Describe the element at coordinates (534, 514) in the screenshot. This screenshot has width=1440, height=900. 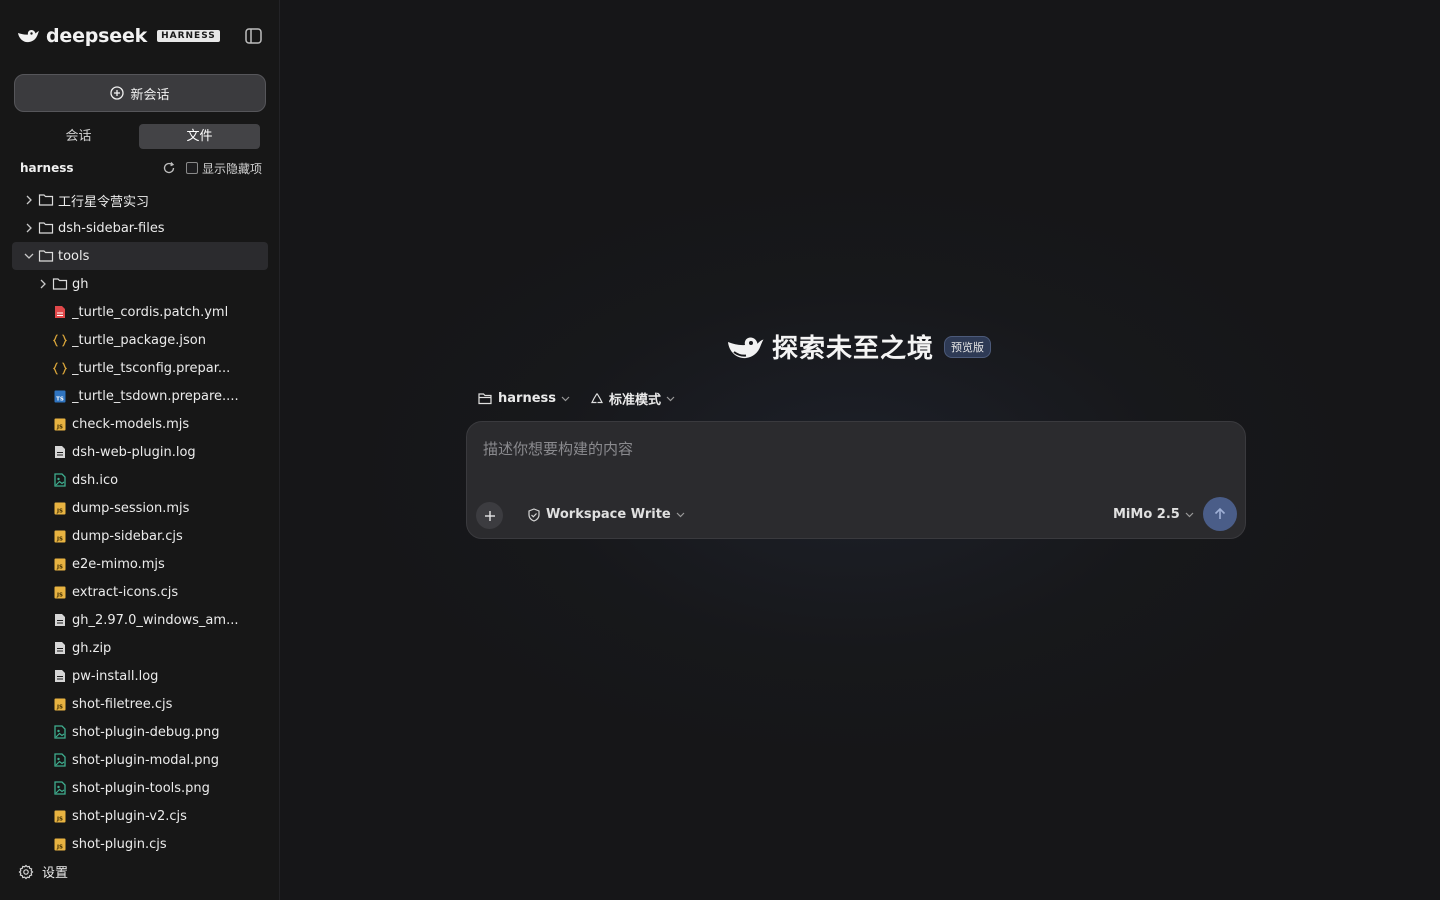
I see `shield-check-icon` at that location.